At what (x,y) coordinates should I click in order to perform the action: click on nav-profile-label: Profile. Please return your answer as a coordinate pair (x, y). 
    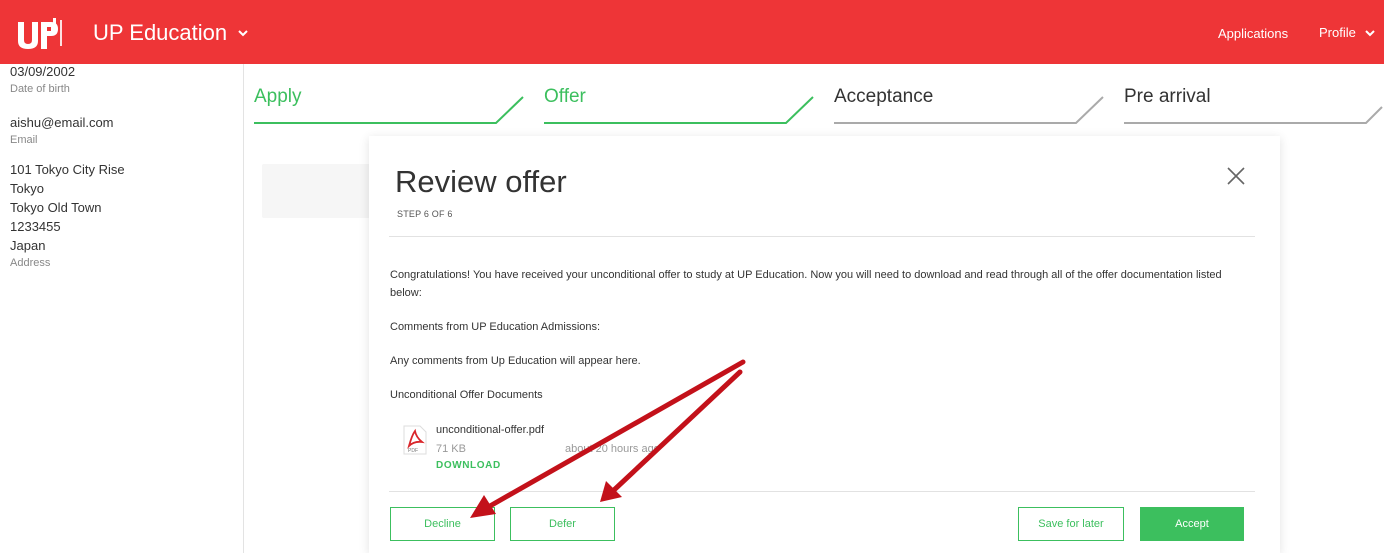
    Looking at the image, I should click on (1337, 32).